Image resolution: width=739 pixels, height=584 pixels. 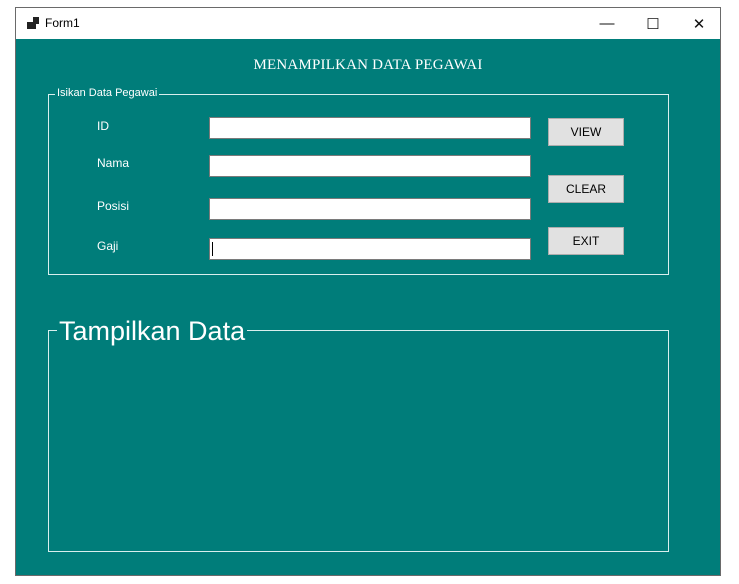 I want to click on form-heading: MENAMPILKAN DATA PEGAWAI, so click(x=368, y=65).